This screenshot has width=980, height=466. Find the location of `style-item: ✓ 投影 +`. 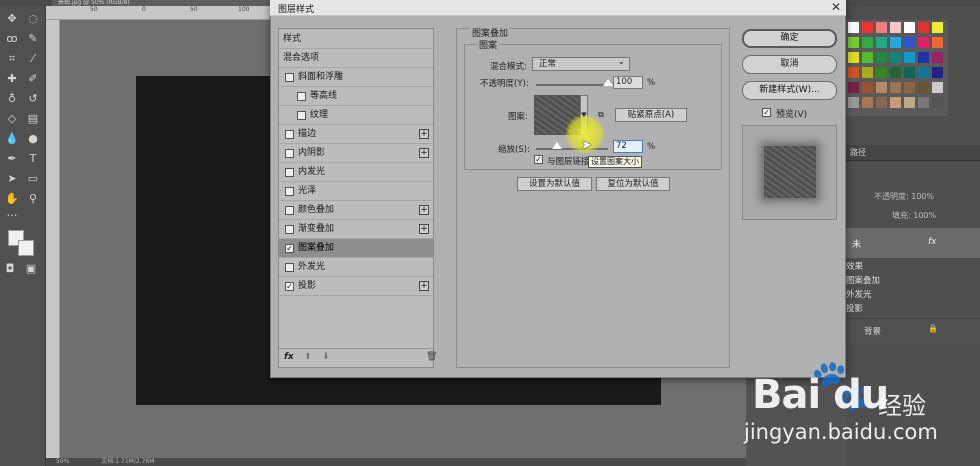

style-item: ✓ 投影 + is located at coordinates (356, 286).